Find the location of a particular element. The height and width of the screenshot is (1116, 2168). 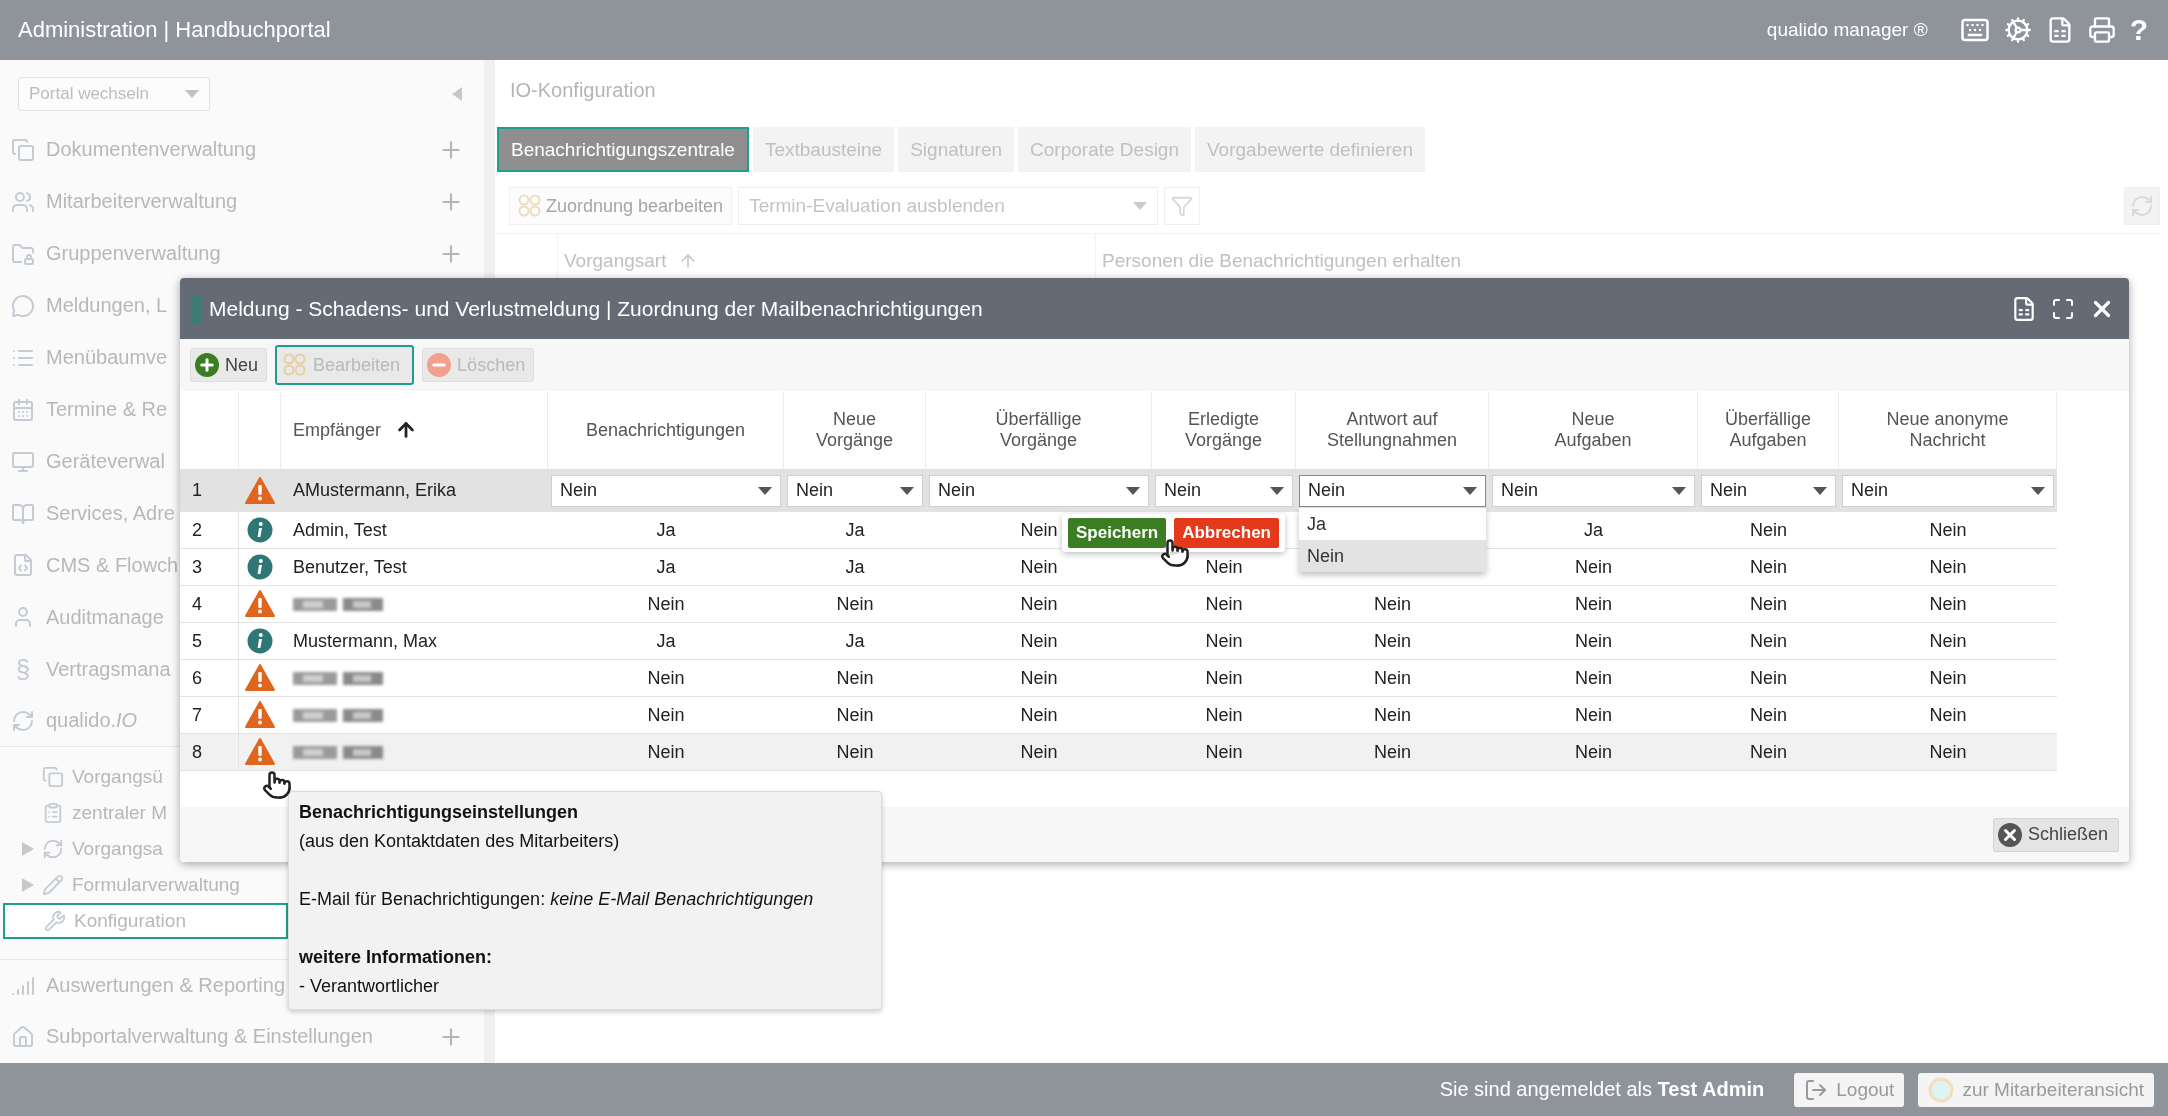

tooltip-text: - Verantwortlicher is located at coordinates (370, 986).